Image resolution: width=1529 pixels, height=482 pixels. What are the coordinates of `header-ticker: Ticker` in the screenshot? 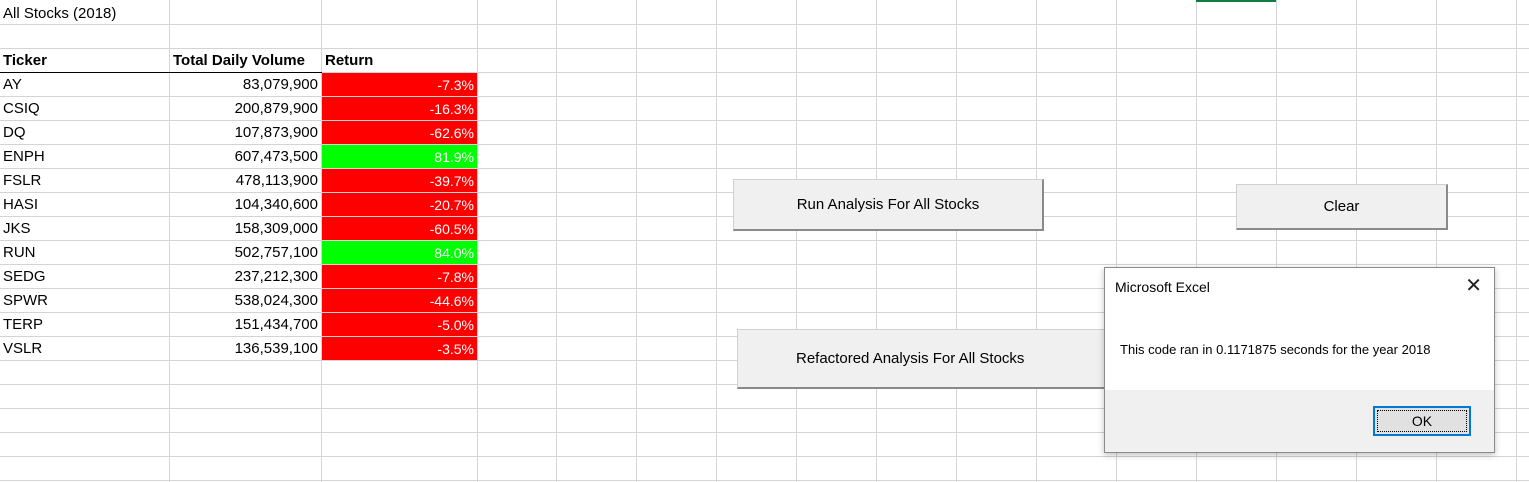 It's located at (25, 61).